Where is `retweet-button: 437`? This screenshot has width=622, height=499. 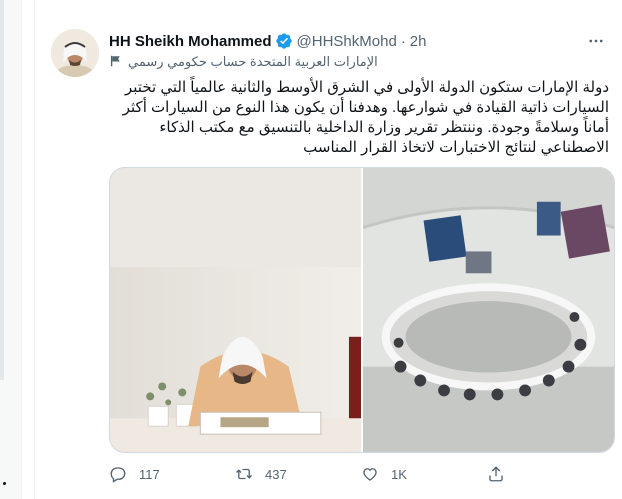 retweet-button: 437 is located at coordinates (298, 474).